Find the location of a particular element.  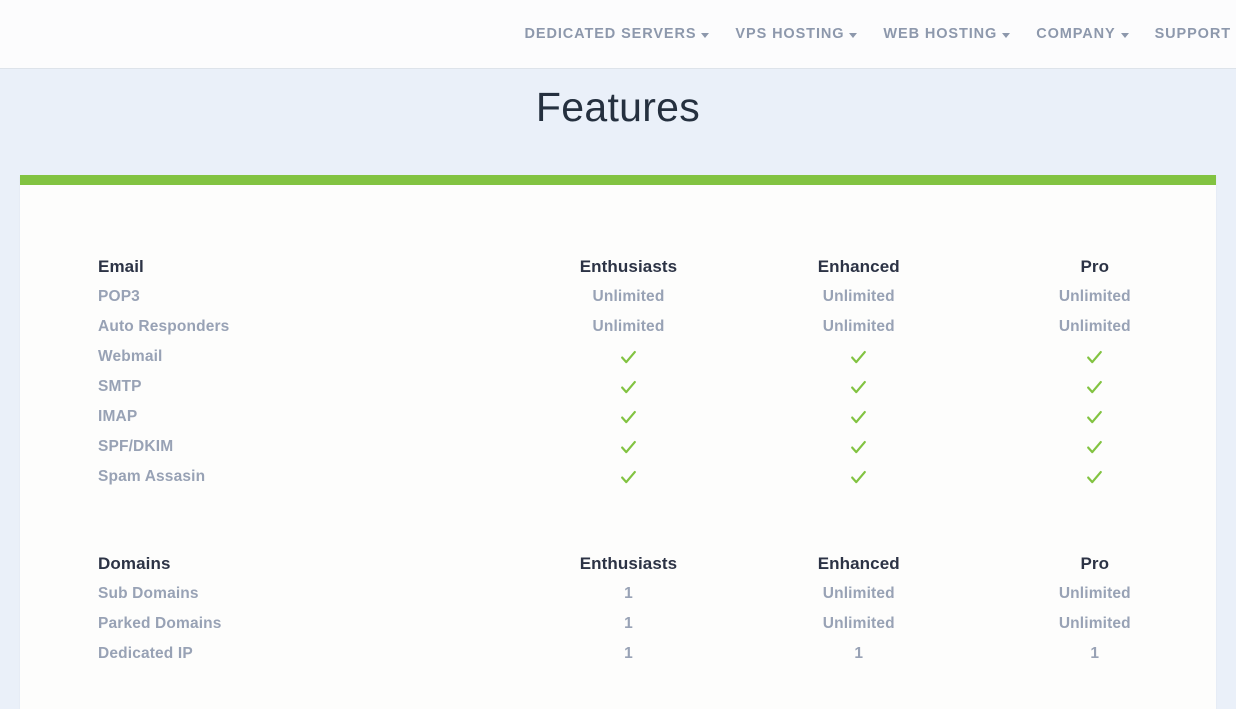

section-spacer is located at coordinates (618, 518).